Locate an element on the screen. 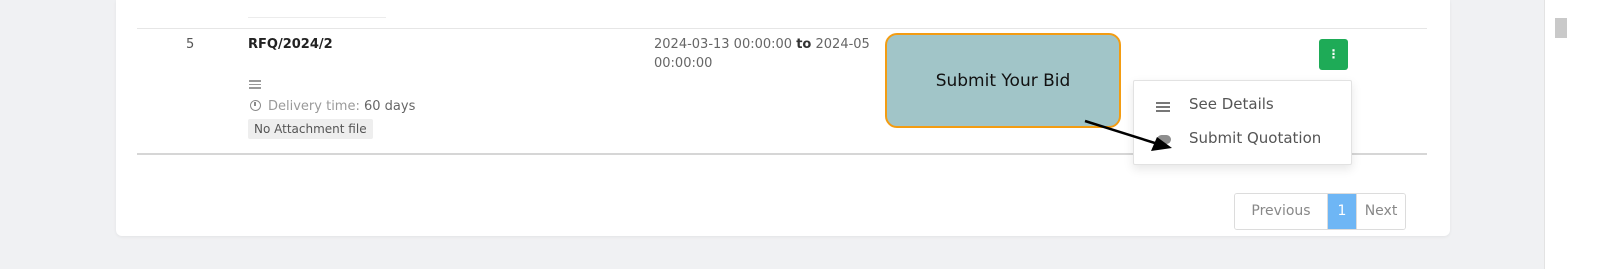  delivery-value: 60 days is located at coordinates (390, 106).